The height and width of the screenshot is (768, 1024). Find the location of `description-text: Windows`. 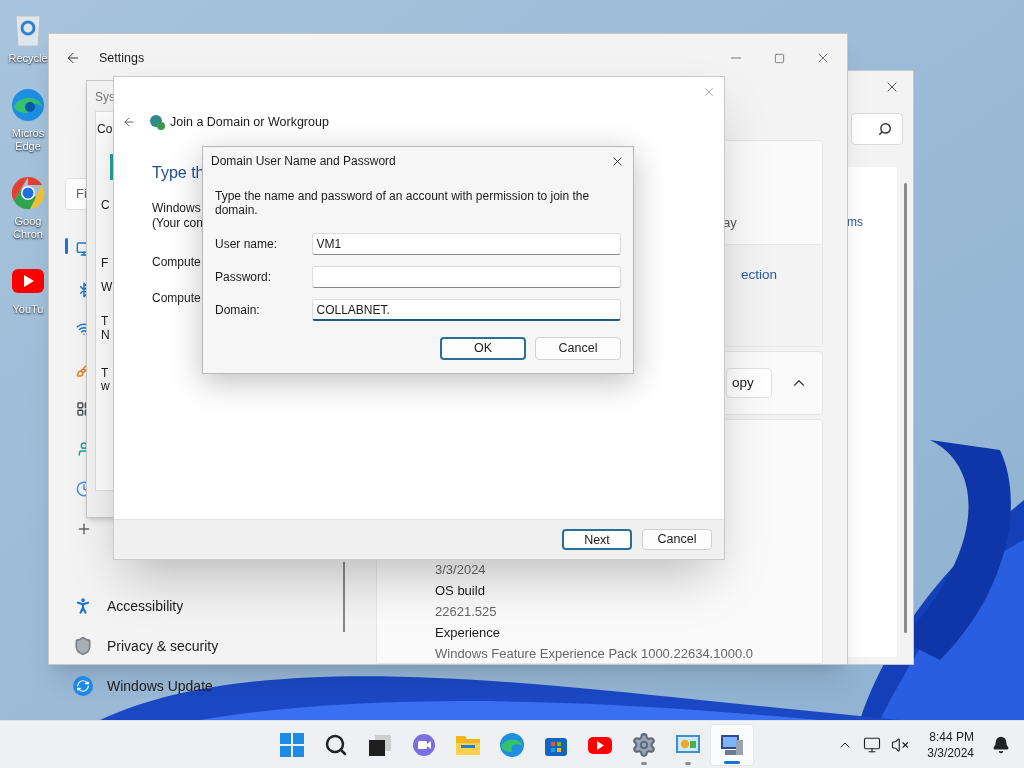

description-text: Windows is located at coordinates (176, 208).